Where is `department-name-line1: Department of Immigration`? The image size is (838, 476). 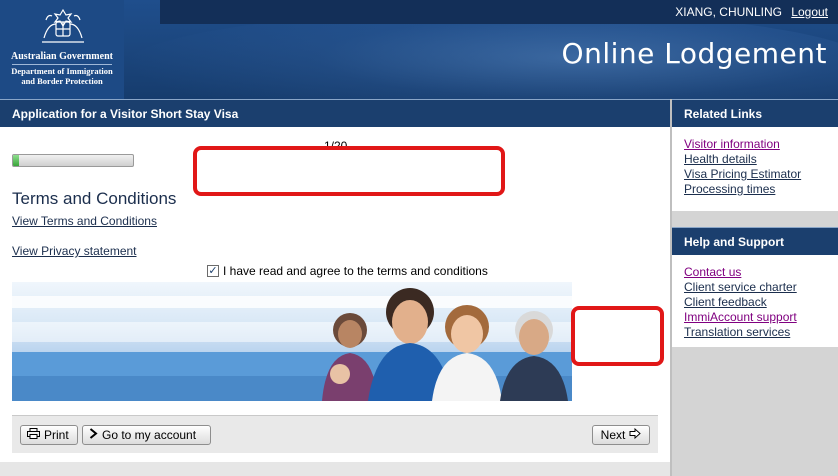 department-name-line1: Department of Immigration is located at coordinates (62, 71).